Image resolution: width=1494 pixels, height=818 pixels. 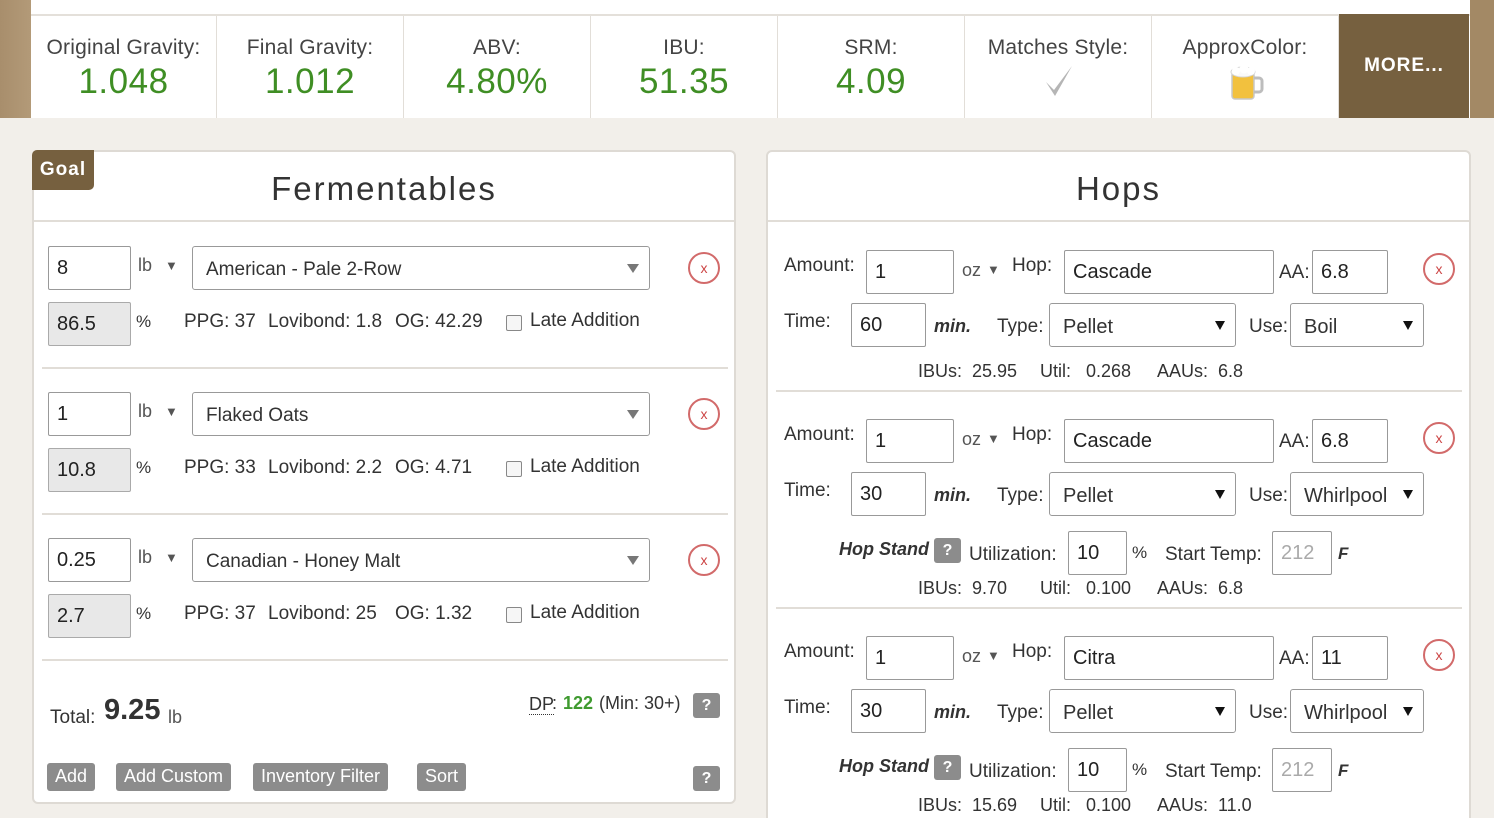 I want to click on aa-label: AA:, so click(x=1294, y=441).